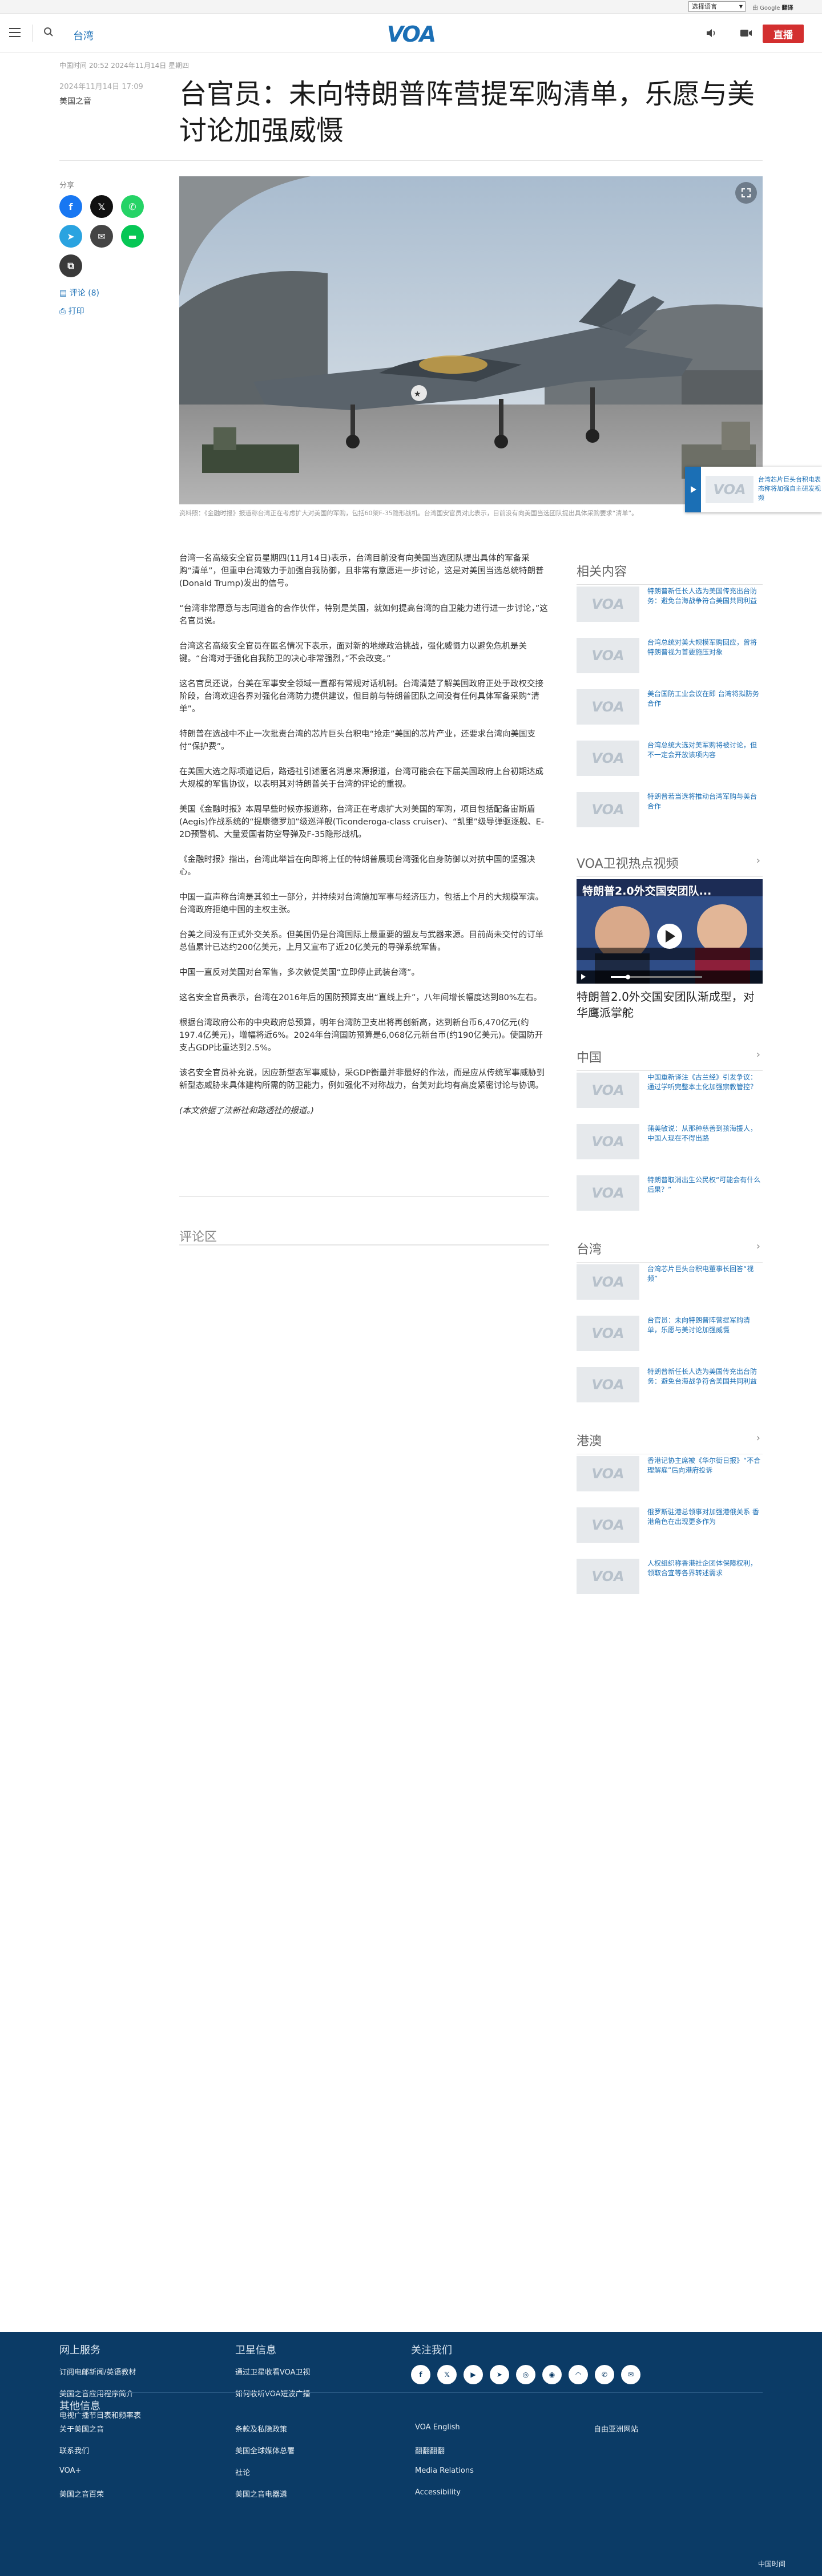 This screenshot has height=2576, width=822. I want to click on timestamp-top: 中国时间 20:52 2024年11月14日 星期四, so click(124, 66).